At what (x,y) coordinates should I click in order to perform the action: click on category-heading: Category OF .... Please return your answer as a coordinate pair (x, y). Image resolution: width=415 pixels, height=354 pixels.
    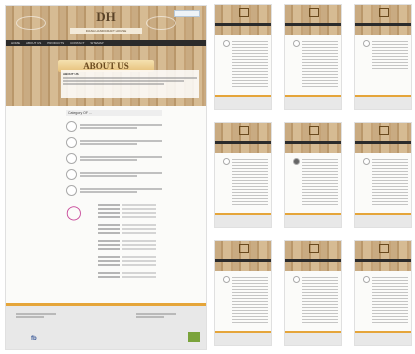
    Looking at the image, I should click on (114, 113).